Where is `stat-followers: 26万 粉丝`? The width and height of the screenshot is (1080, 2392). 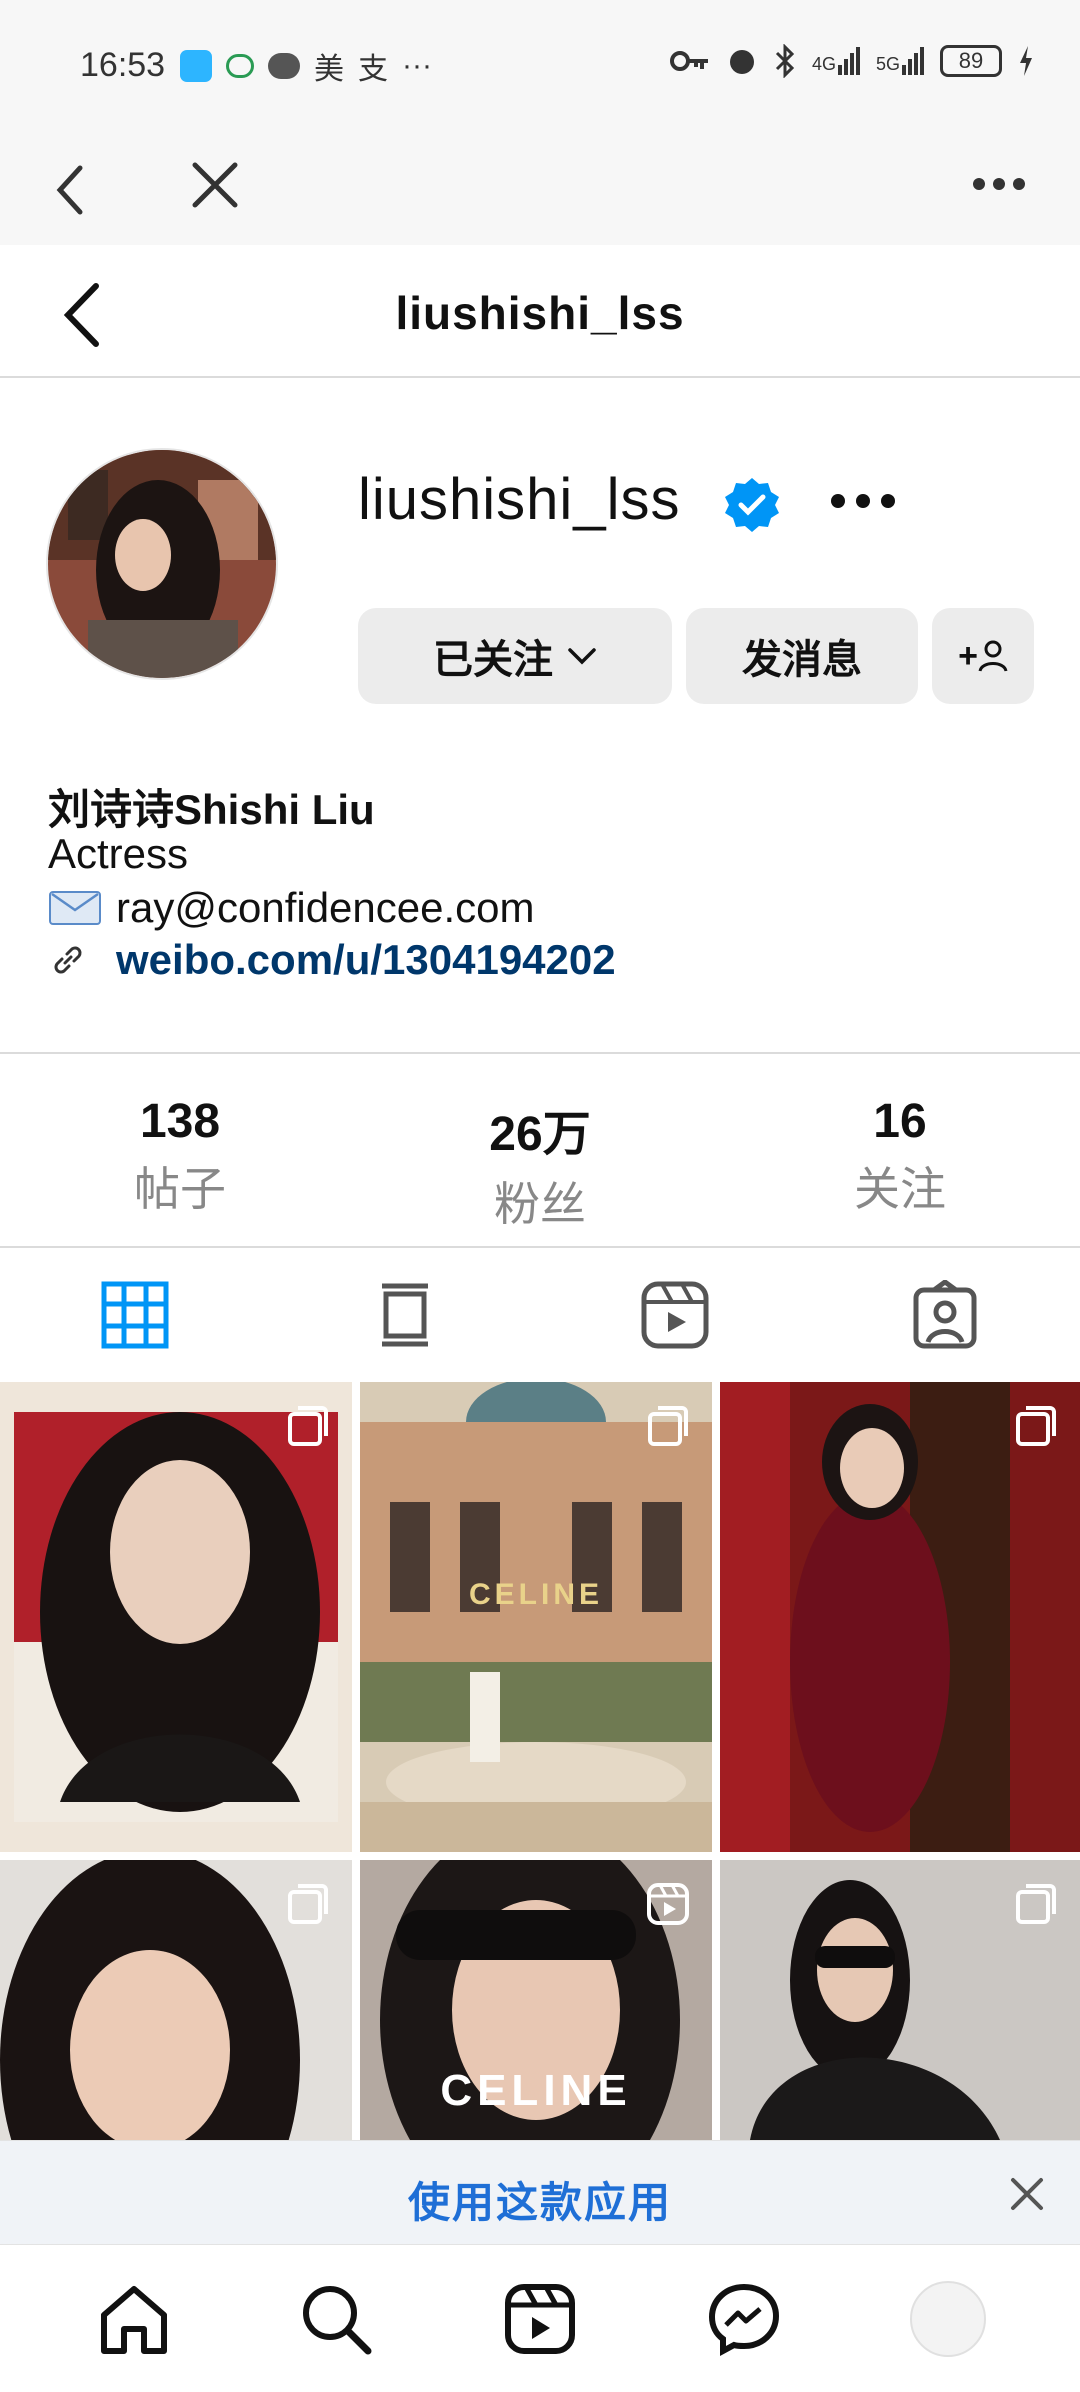 stat-followers: 26万 粉丝 is located at coordinates (540, 1164).